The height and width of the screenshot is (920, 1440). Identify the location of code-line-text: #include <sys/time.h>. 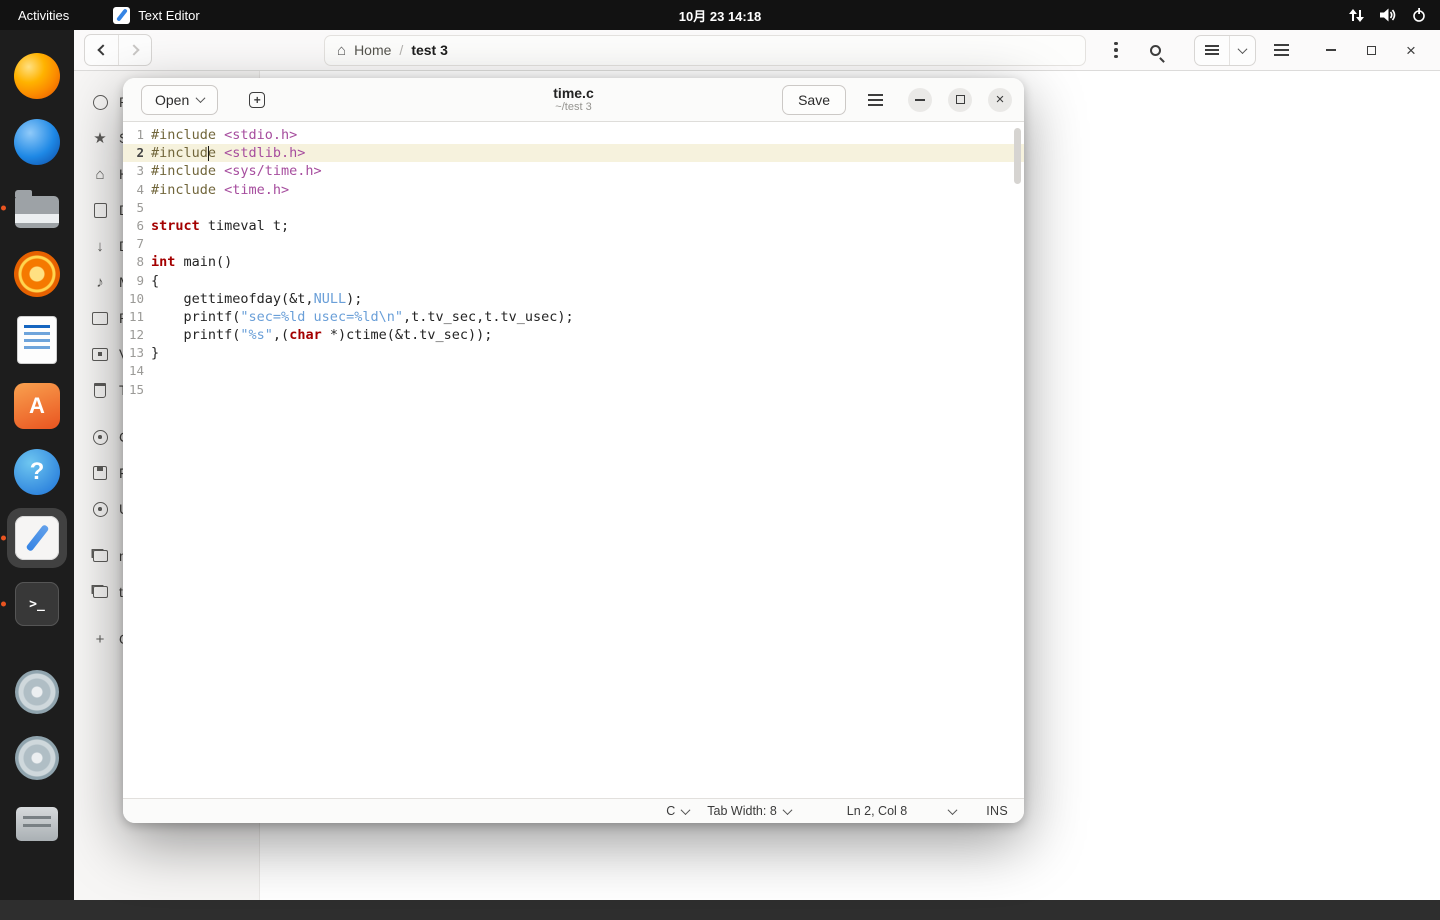
(236, 171).